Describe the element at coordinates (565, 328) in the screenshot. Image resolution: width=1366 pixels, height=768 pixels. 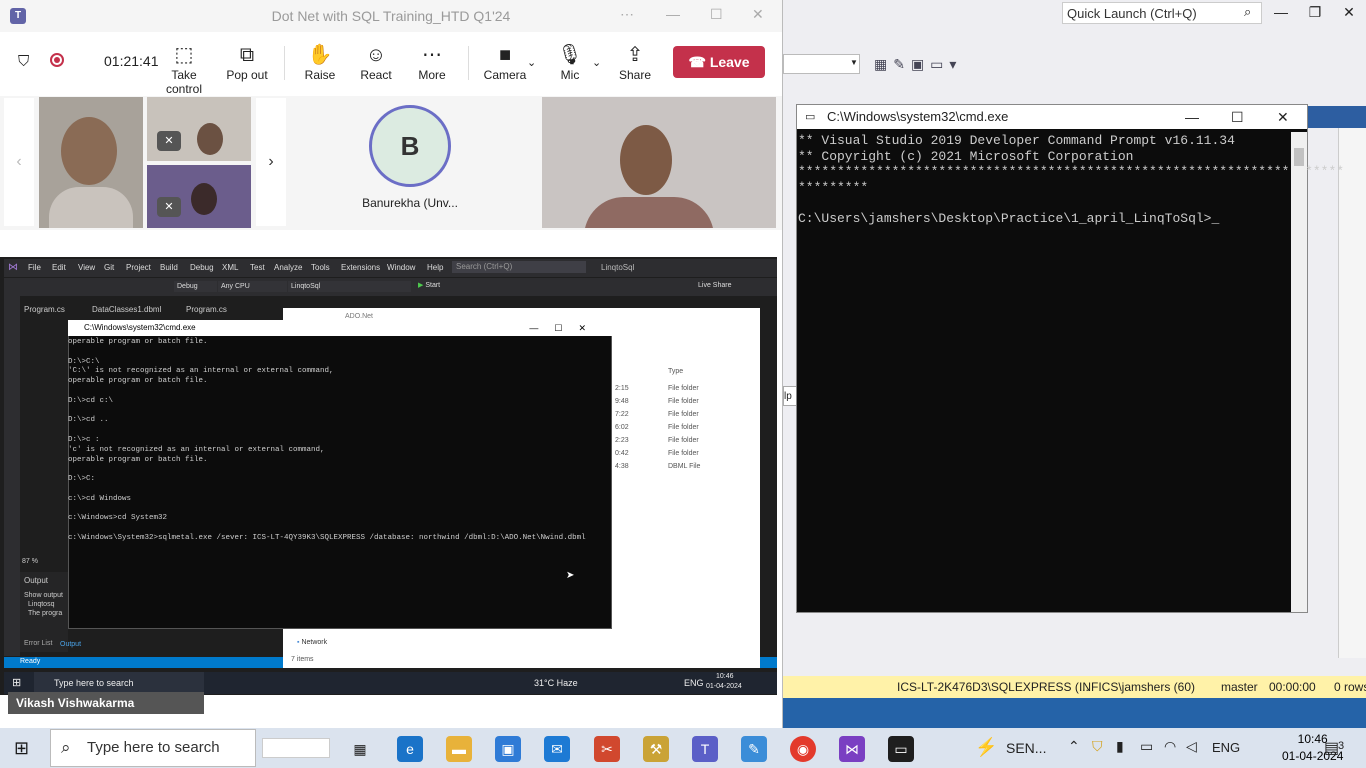
I see `window-controls: —☐✕` at that location.